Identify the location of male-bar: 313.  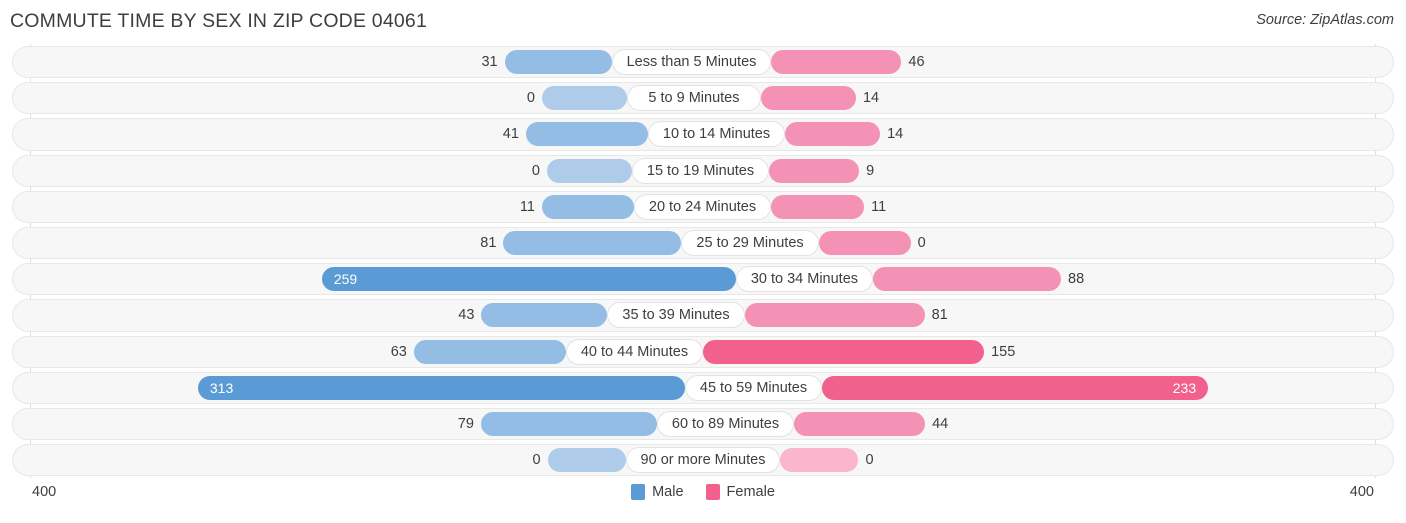
(441, 387).